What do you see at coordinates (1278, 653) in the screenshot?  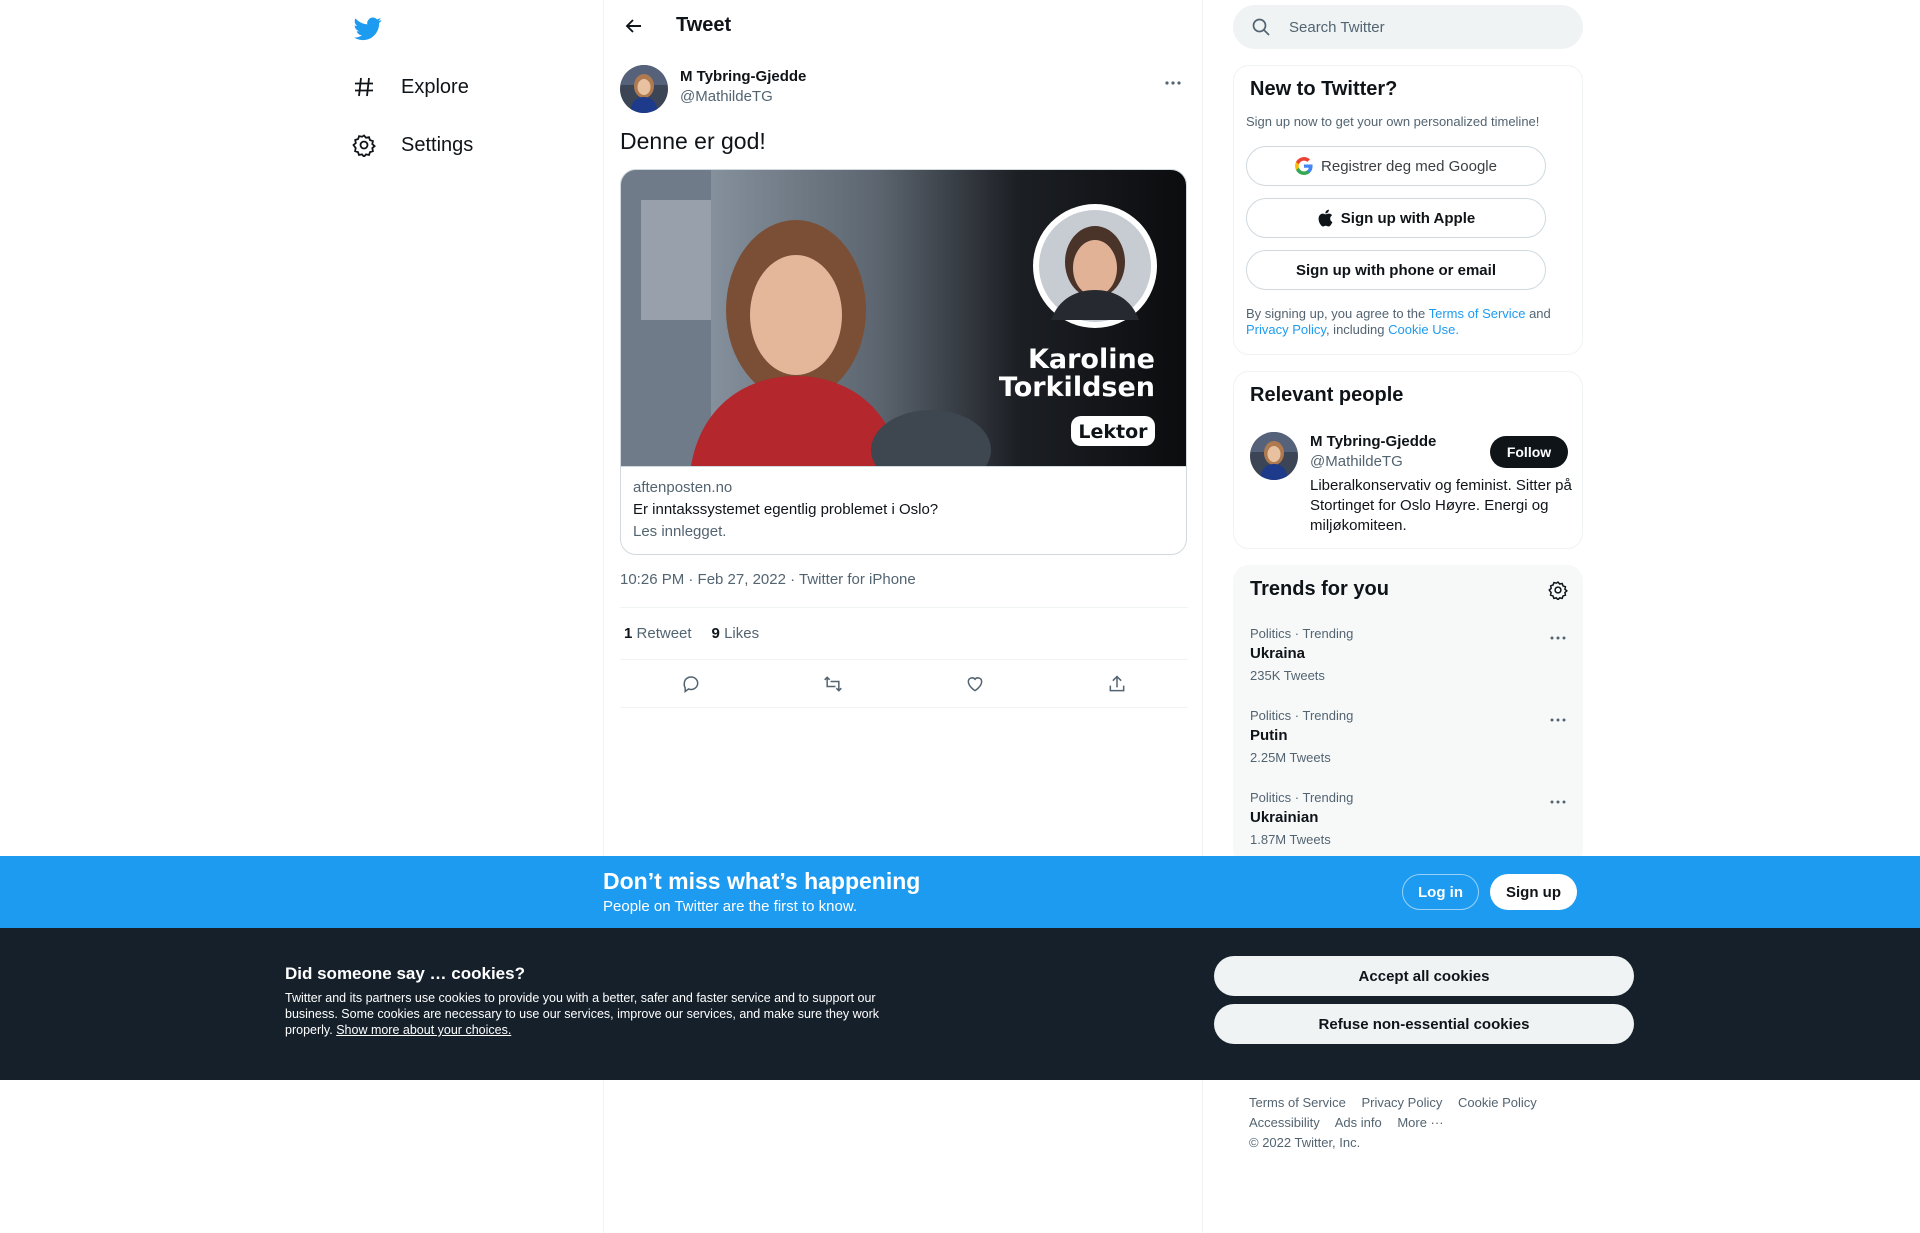 I see `trend-name: Ukraina` at bounding box center [1278, 653].